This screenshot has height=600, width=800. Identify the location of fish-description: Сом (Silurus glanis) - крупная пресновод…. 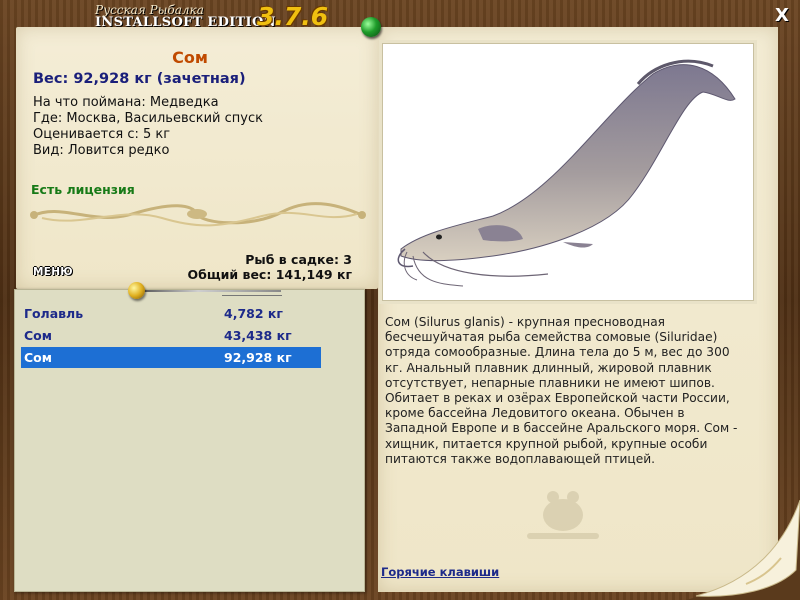
(561, 390).